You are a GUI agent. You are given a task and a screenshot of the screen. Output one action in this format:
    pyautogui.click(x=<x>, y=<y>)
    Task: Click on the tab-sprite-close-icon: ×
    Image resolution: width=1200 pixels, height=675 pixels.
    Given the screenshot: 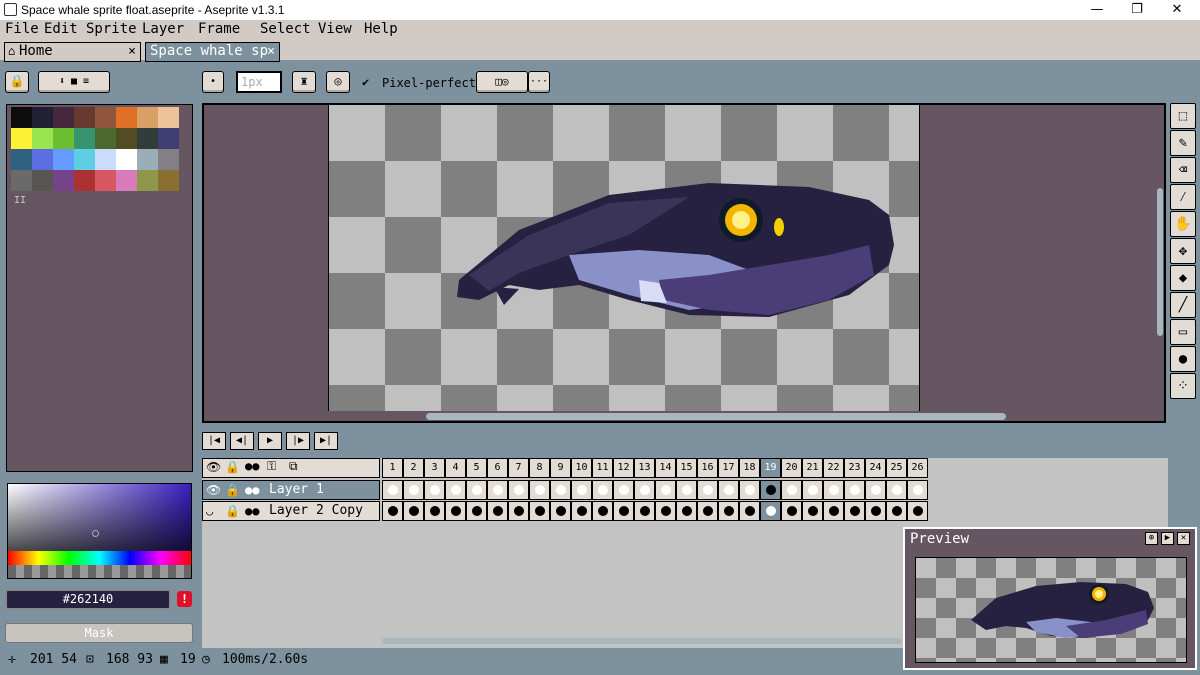 What is the action you would take?
    pyautogui.click(x=271, y=51)
    